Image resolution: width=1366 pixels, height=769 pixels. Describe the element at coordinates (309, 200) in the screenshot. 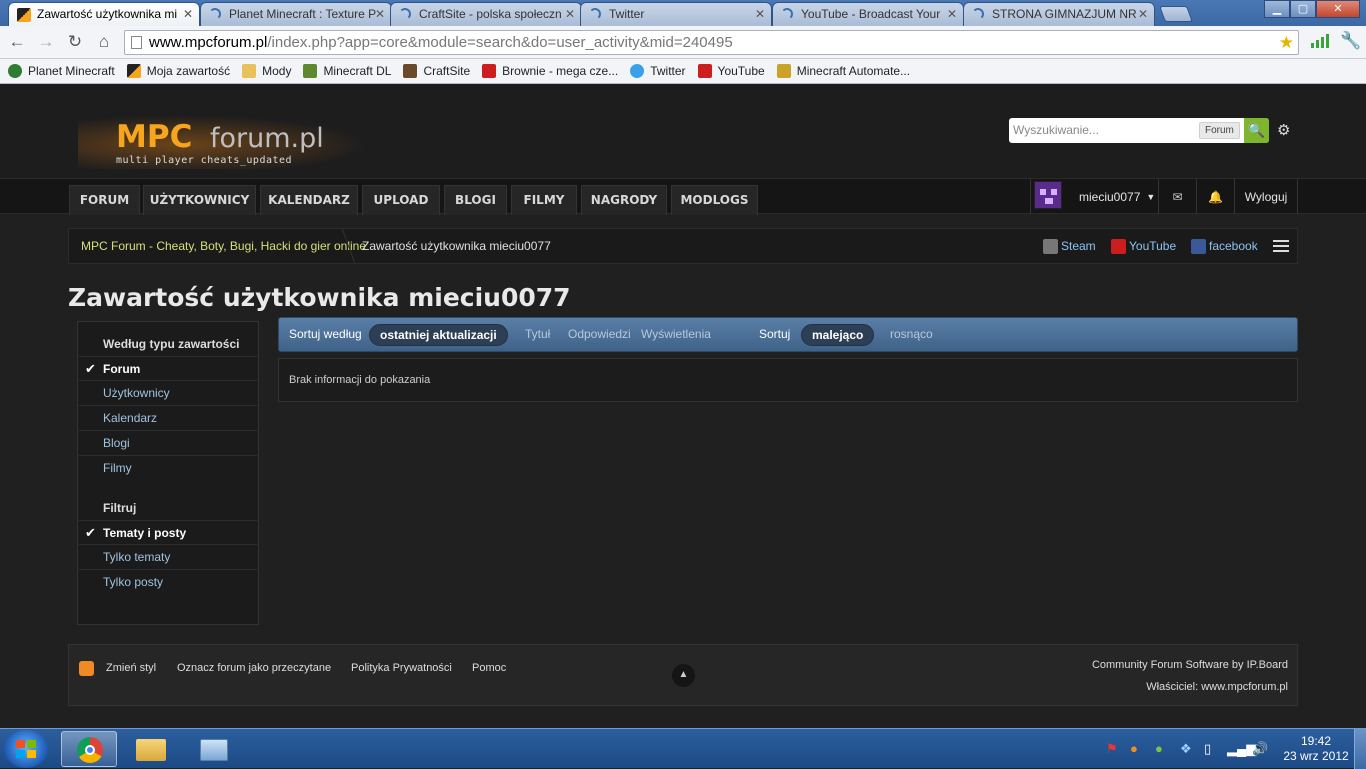

I see `nav-kalendarz: KALENDARZ` at that location.